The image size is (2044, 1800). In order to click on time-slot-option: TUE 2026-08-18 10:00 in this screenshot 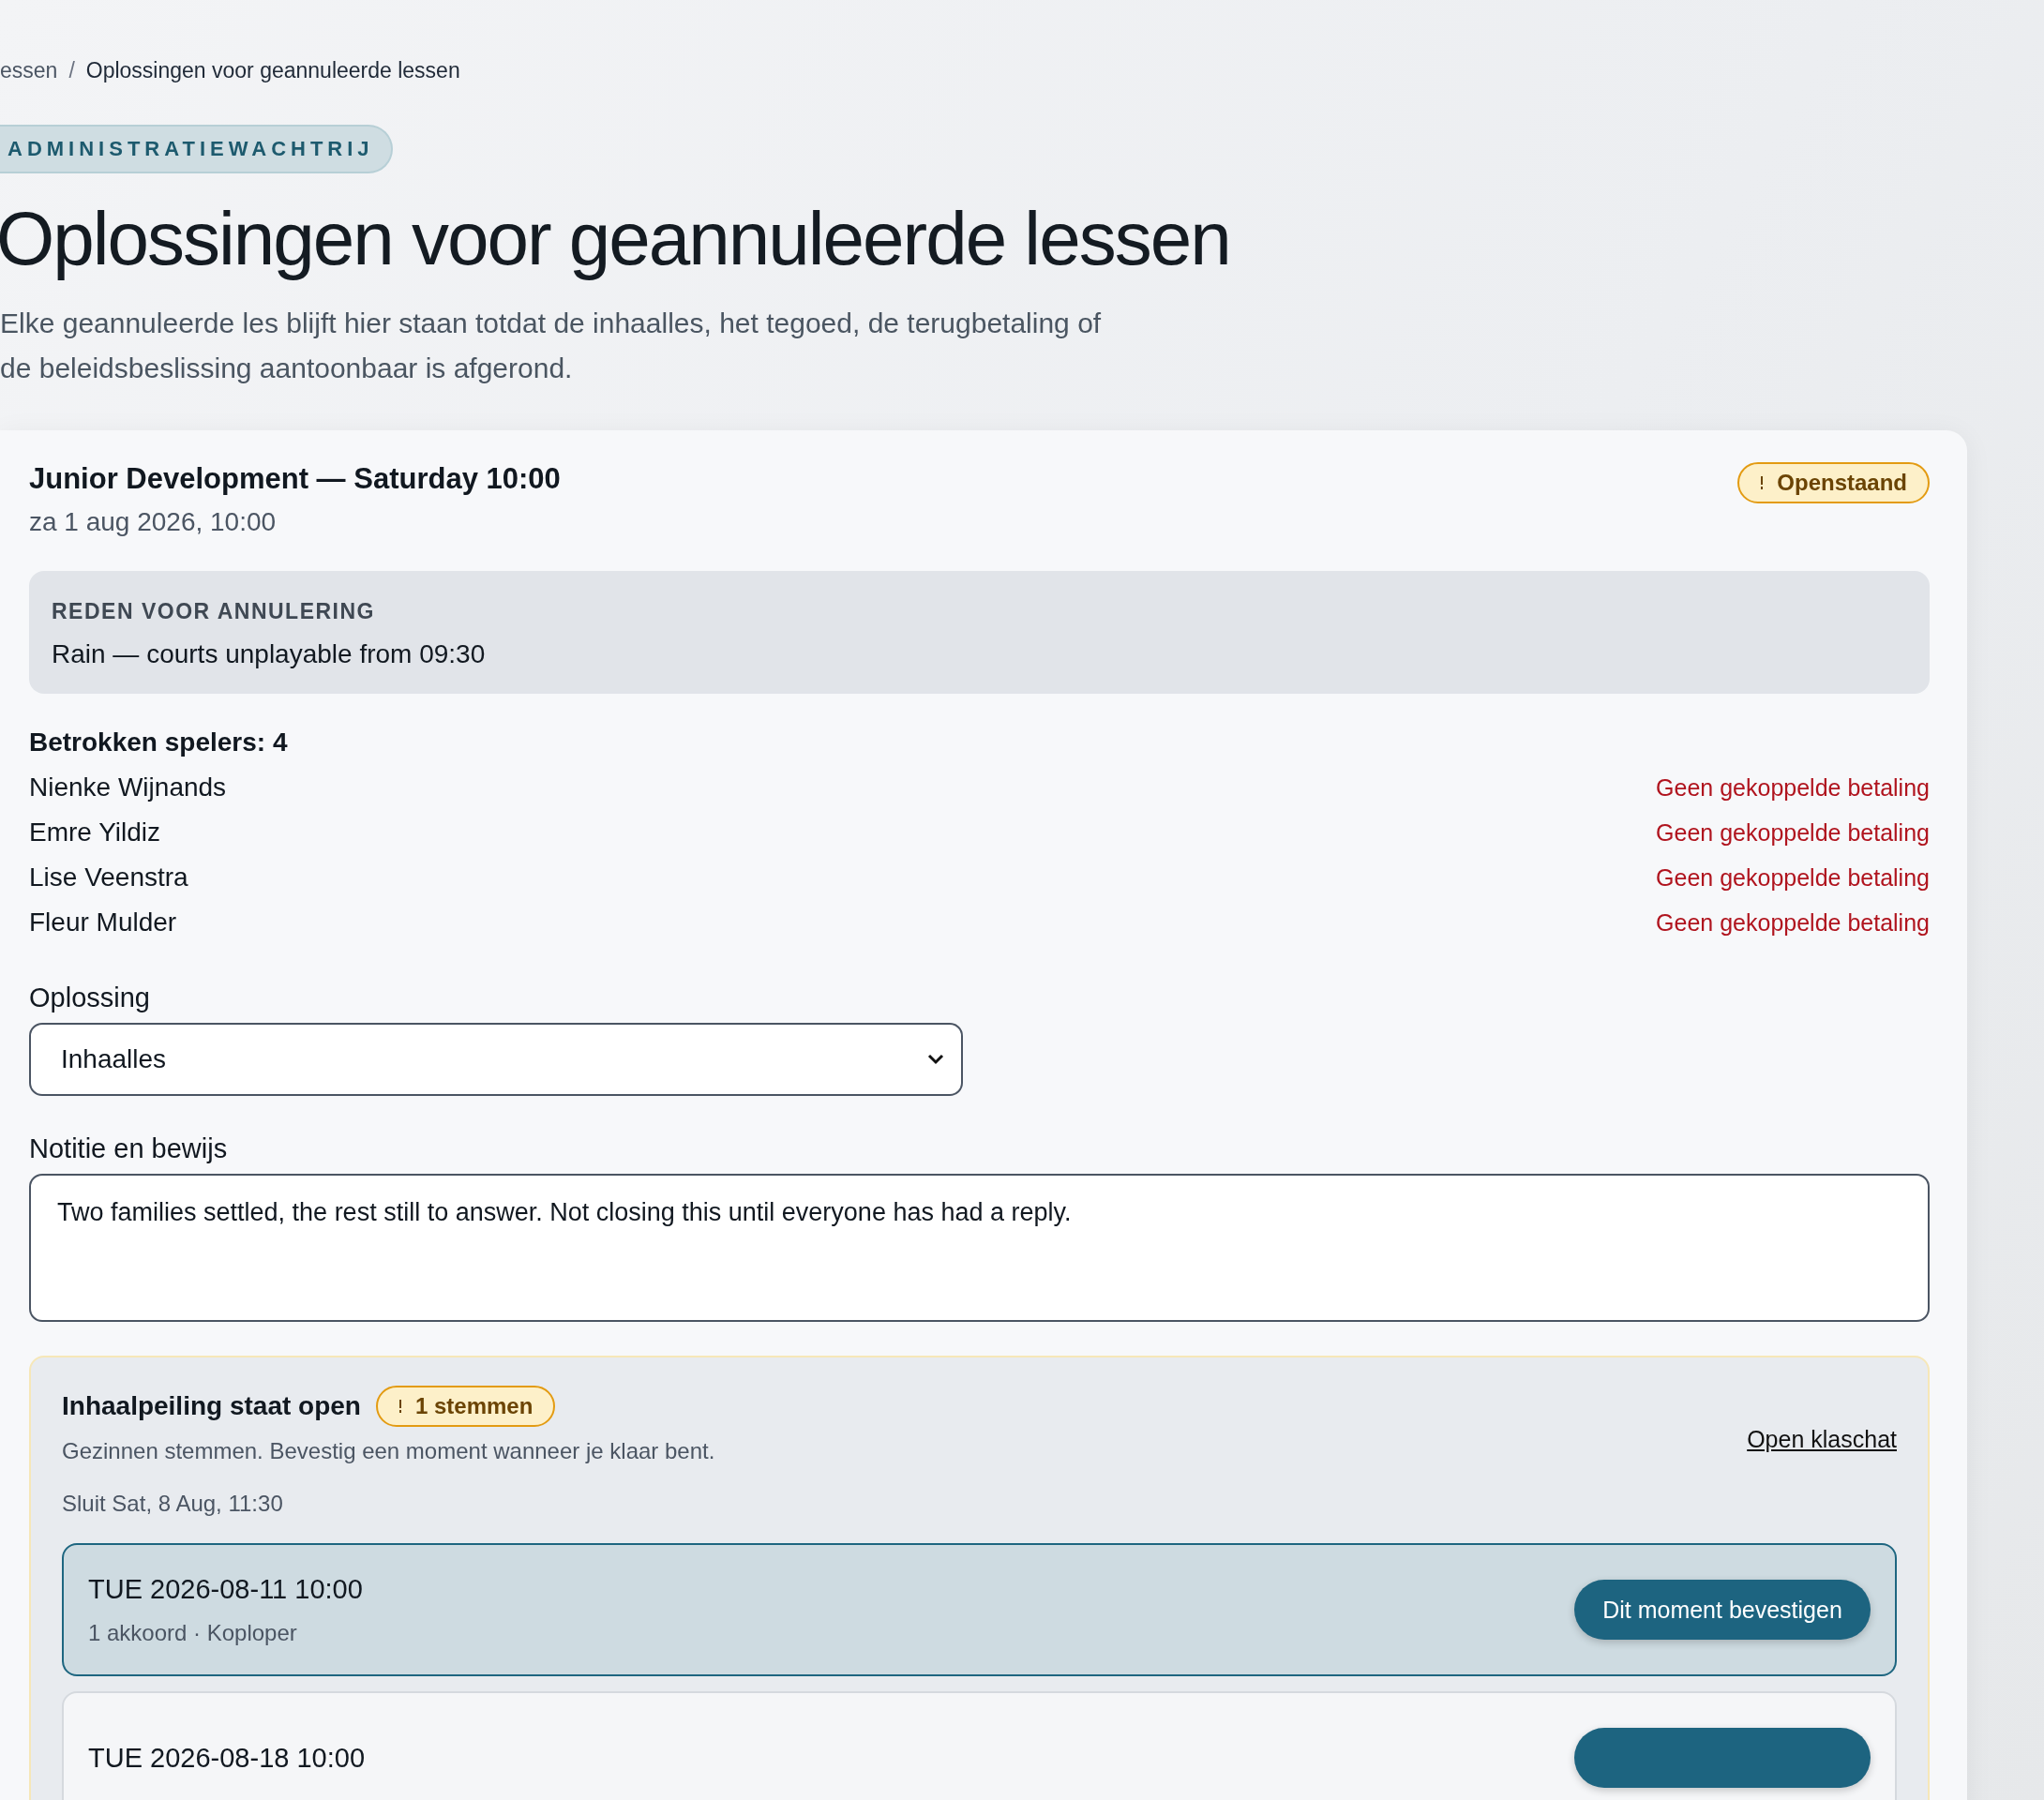, I will do `click(979, 1745)`.